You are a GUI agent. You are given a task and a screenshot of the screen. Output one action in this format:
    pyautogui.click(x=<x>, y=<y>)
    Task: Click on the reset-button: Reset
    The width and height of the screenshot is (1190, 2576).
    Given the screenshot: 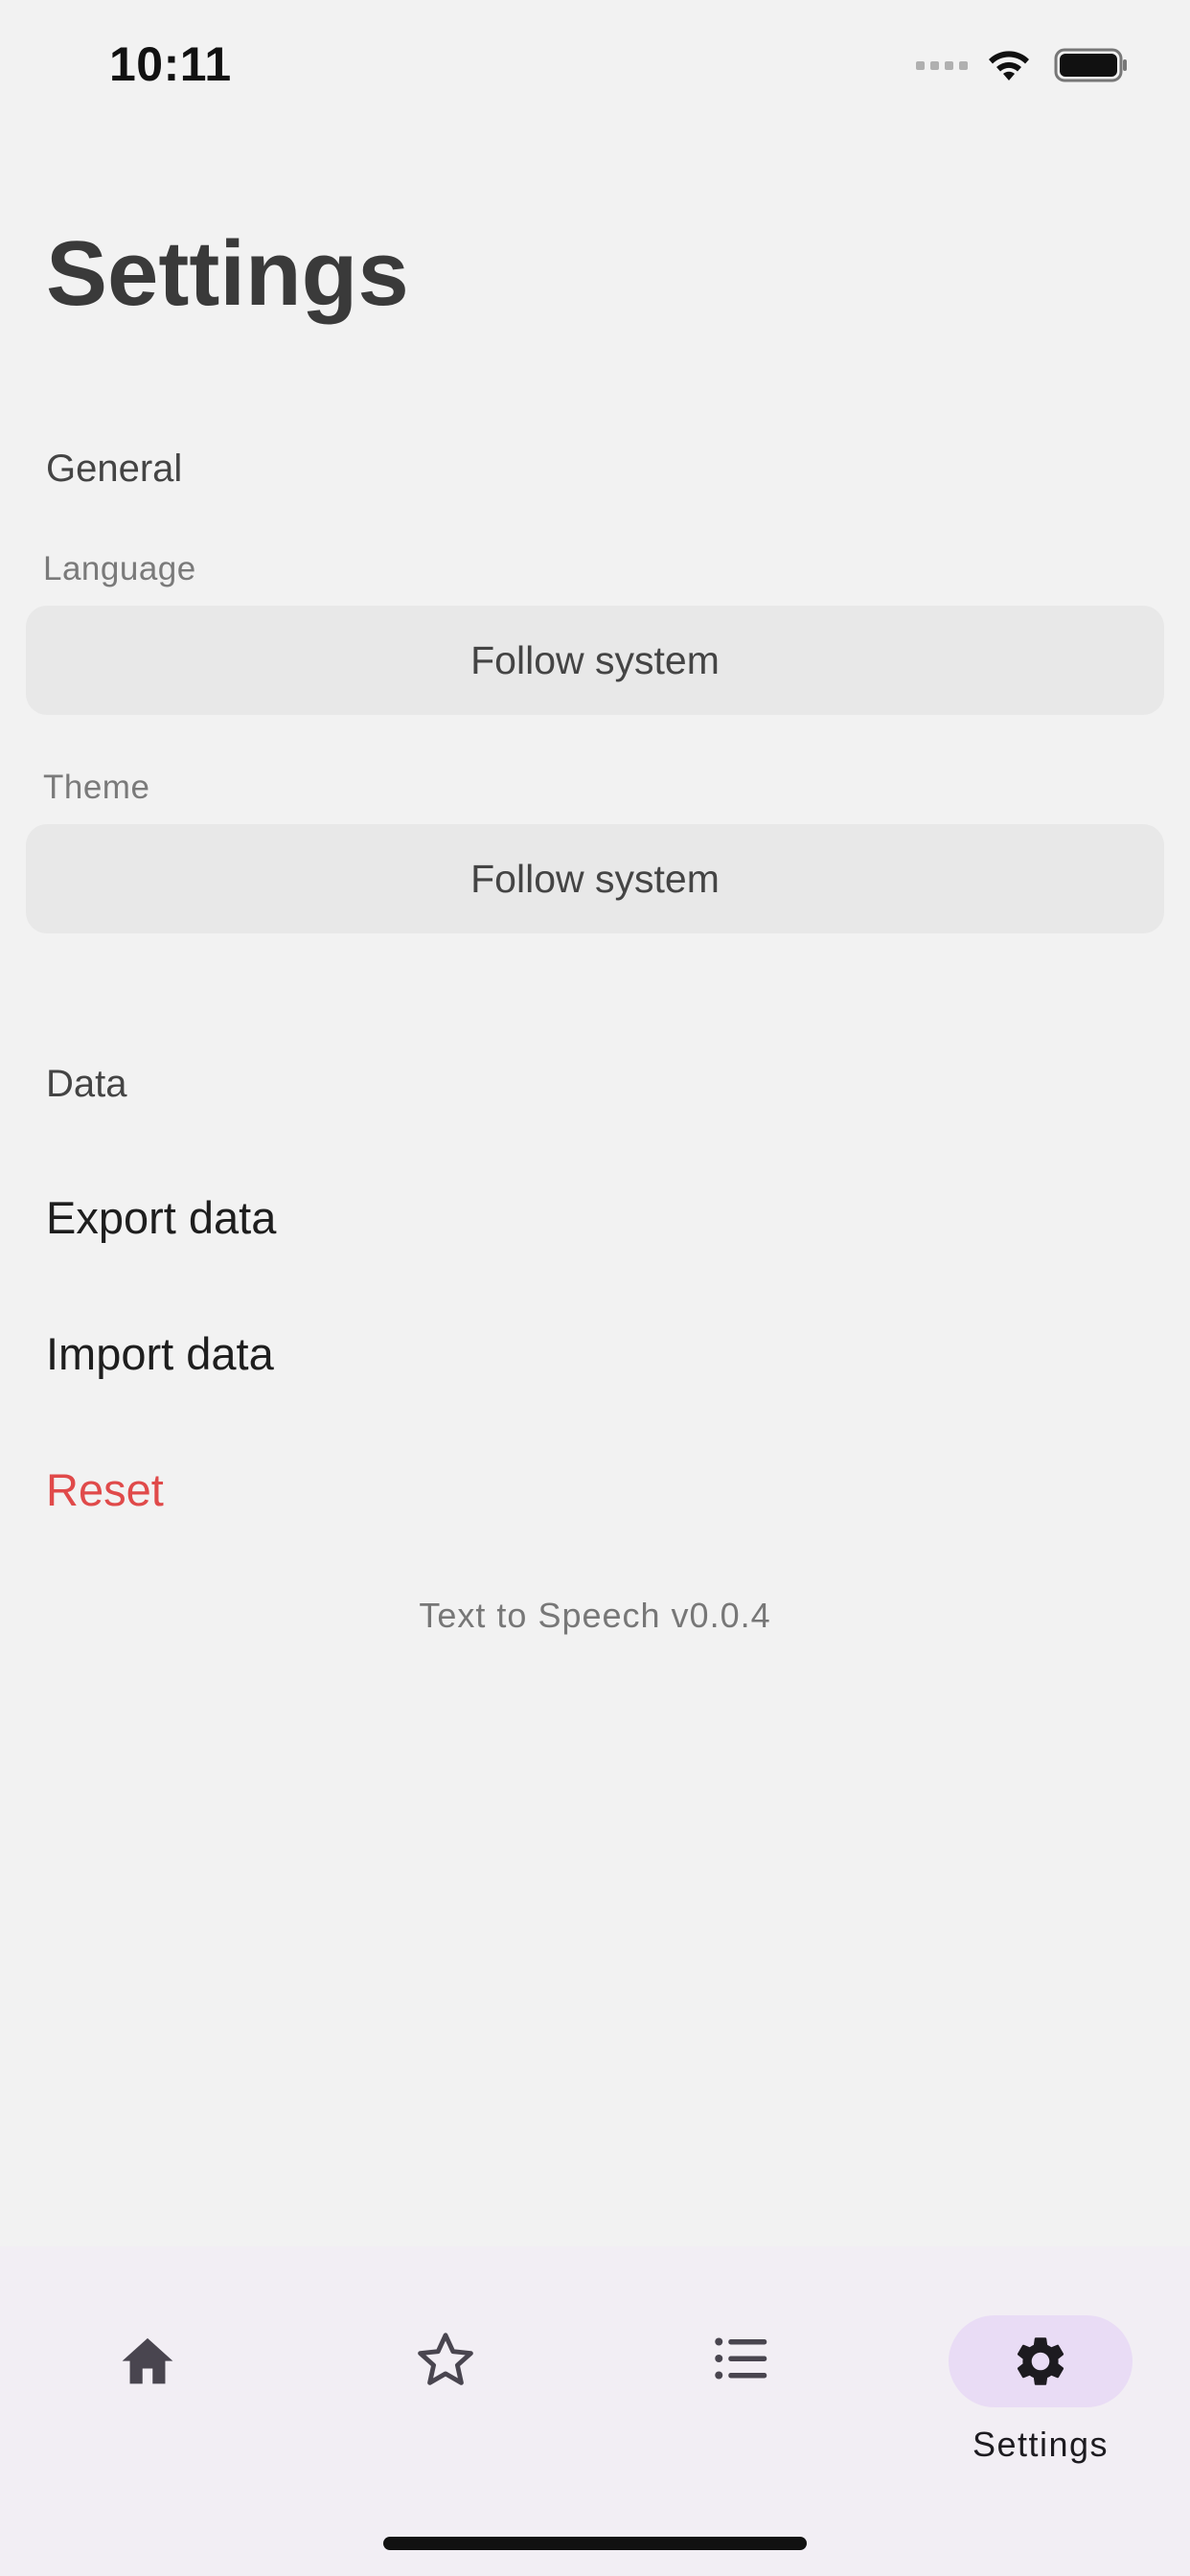 What is the action you would take?
    pyautogui.click(x=105, y=1489)
    